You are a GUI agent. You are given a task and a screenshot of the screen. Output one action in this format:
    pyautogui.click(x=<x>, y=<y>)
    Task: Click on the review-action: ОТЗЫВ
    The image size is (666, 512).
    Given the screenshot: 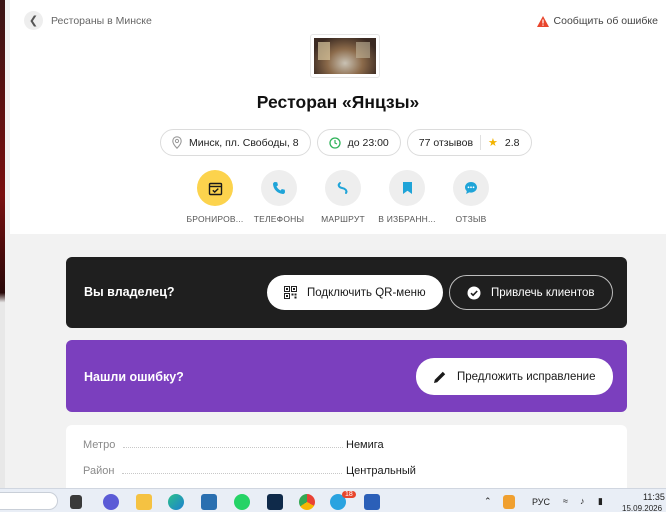 What is the action you would take?
    pyautogui.click(x=471, y=197)
    